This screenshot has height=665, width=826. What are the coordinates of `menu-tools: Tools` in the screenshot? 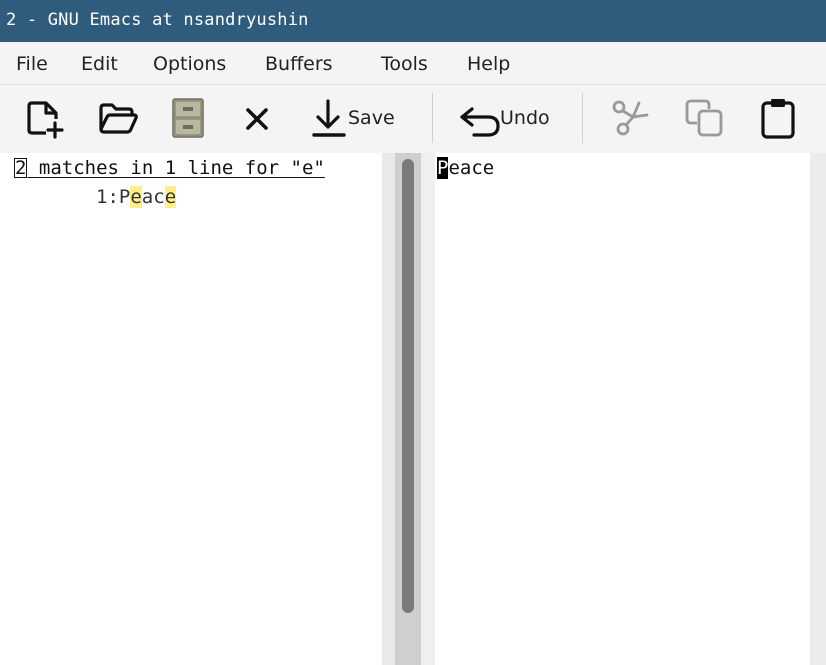 It's located at (404, 64).